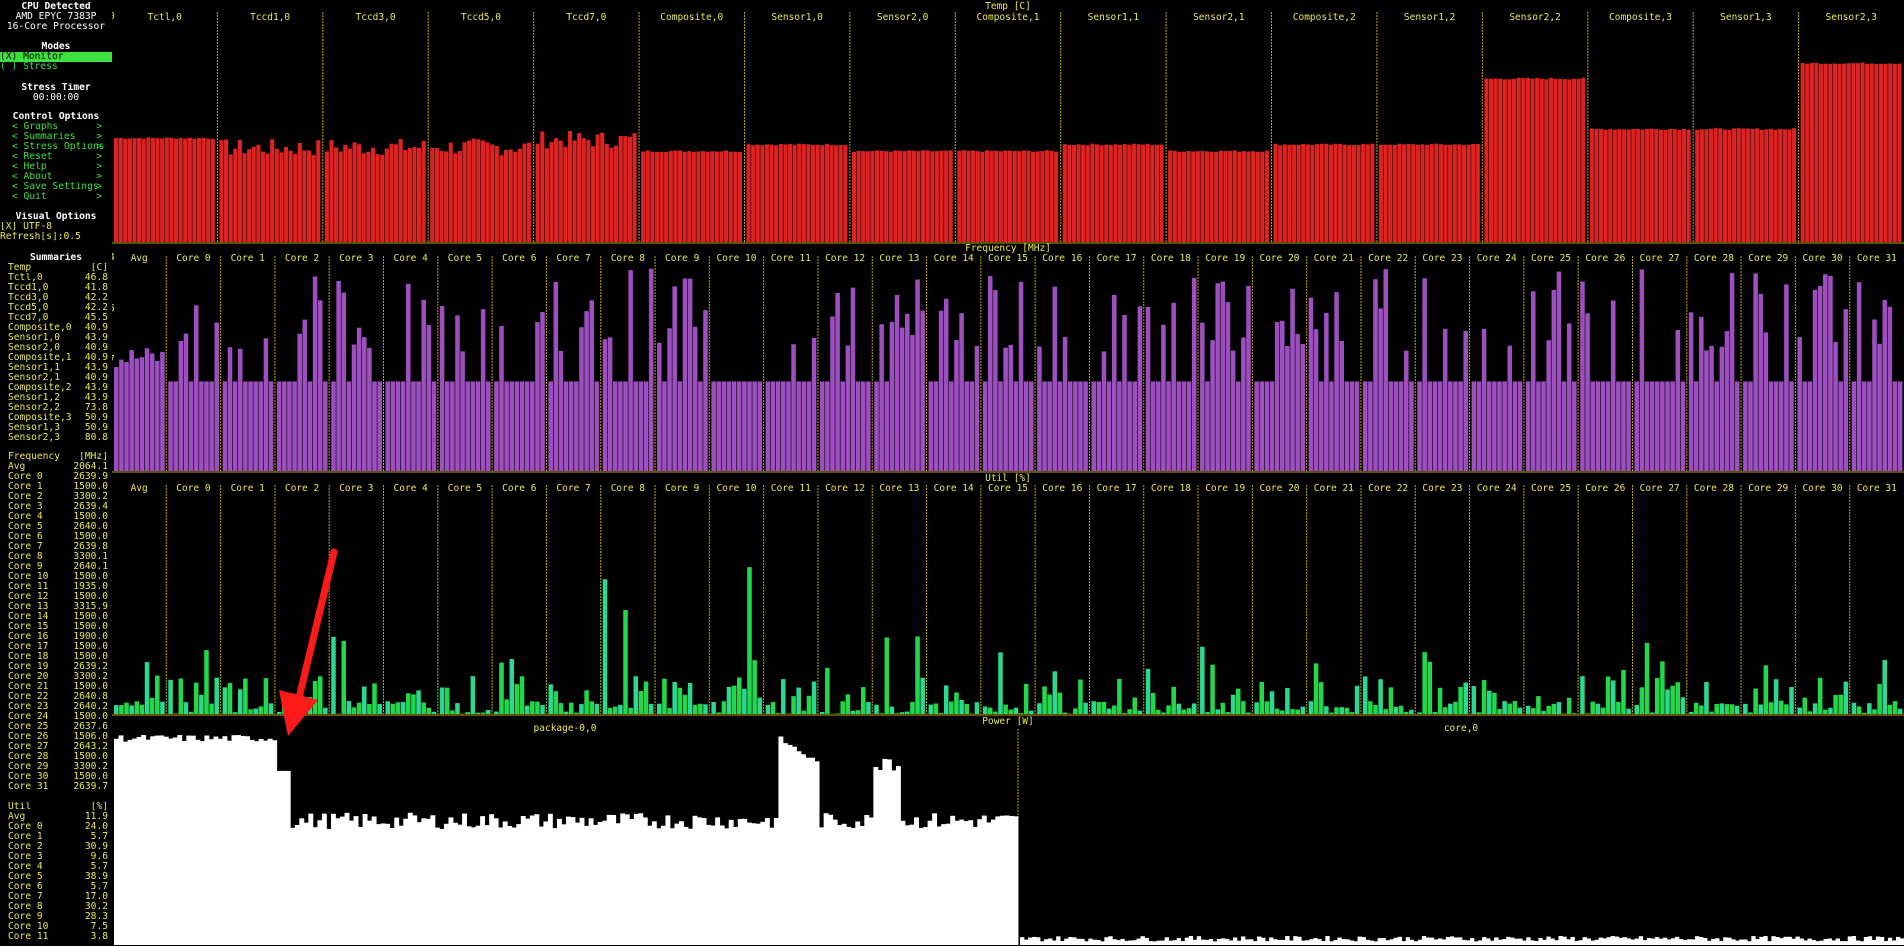 The image size is (1904, 946). What do you see at coordinates (56, 167) in the screenshot?
I see `menu-item-help: < Help >` at bounding box center [56, 167].